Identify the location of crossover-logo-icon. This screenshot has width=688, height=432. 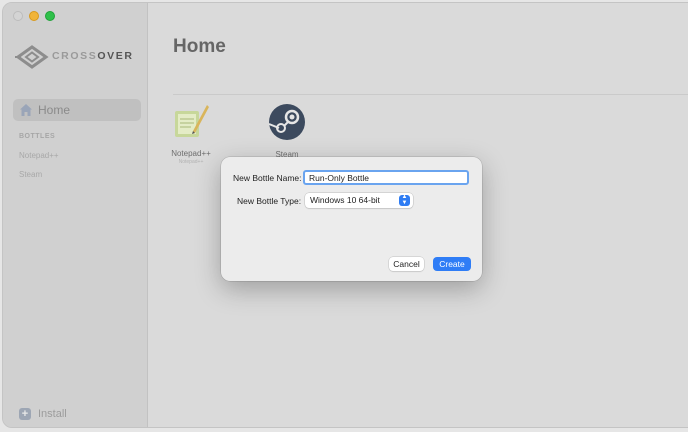
(32, 57).